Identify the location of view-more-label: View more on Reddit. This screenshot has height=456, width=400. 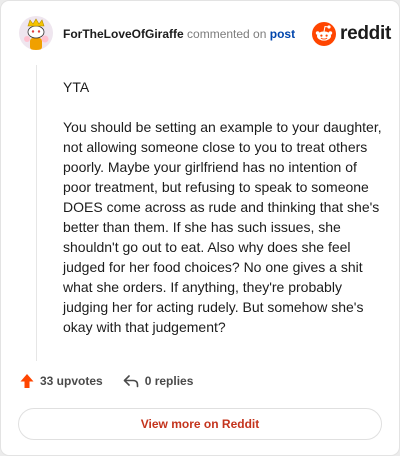
(200, 424).